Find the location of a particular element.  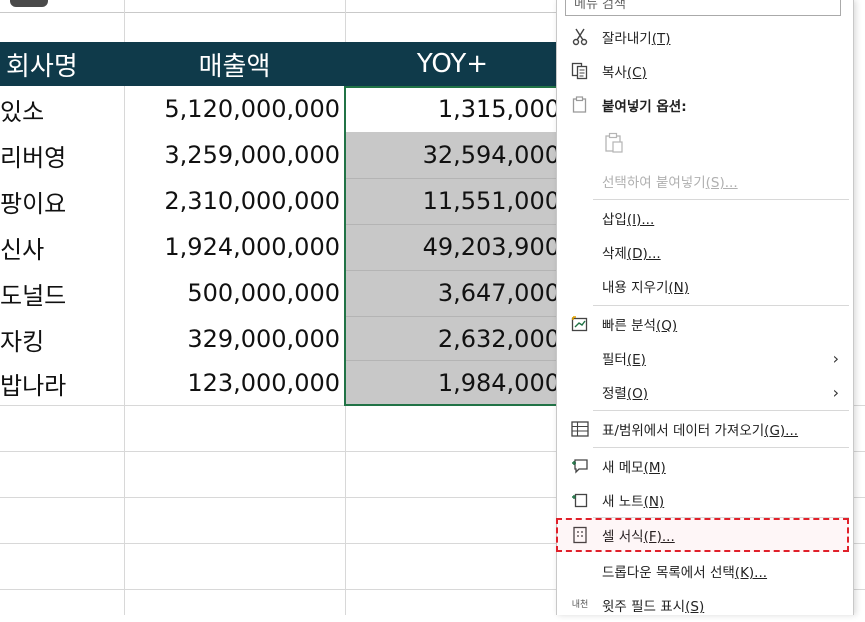

table-row: 밥나라 123,000,000 1,984,000 is located at coordinates (280, 383).